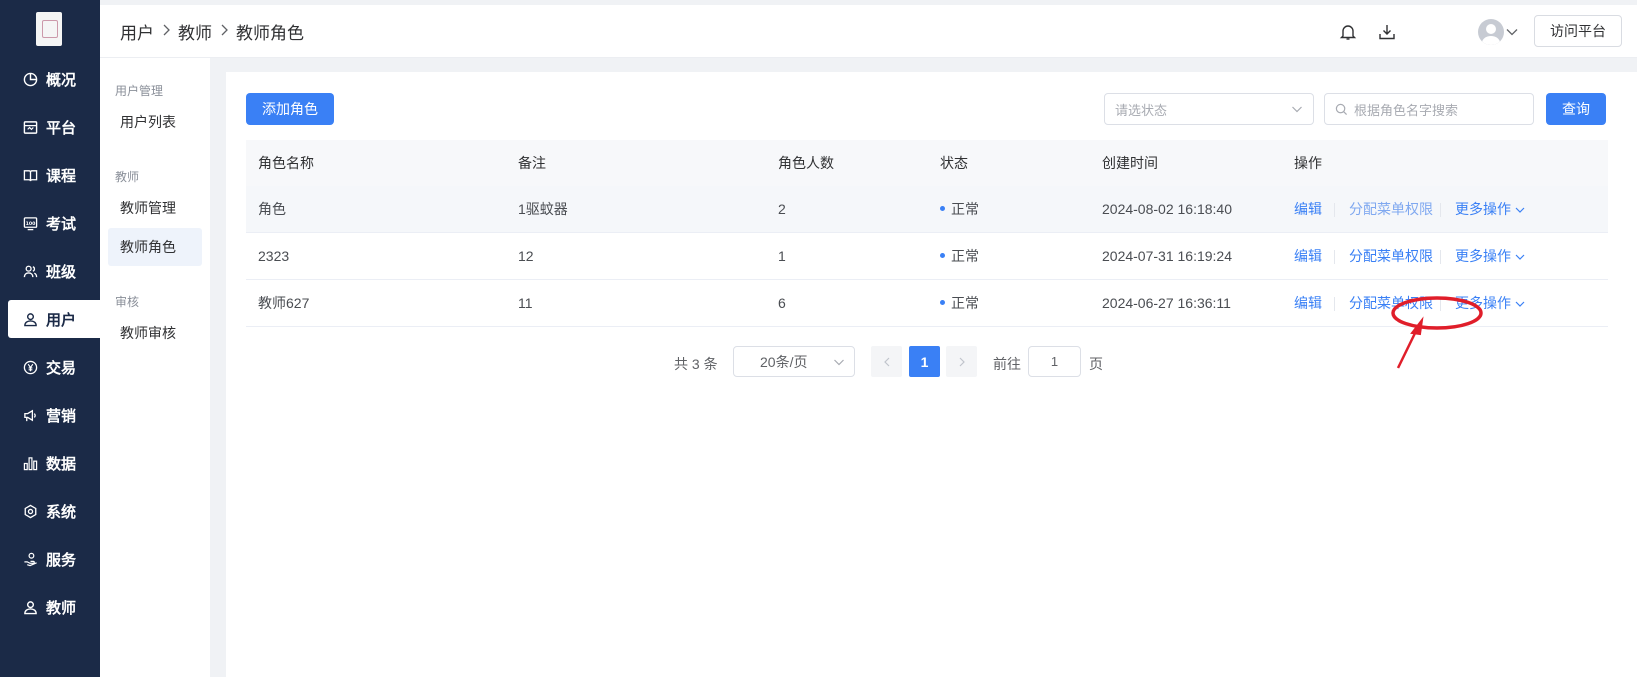  I want to click on next-page-button, so click(961, 361).